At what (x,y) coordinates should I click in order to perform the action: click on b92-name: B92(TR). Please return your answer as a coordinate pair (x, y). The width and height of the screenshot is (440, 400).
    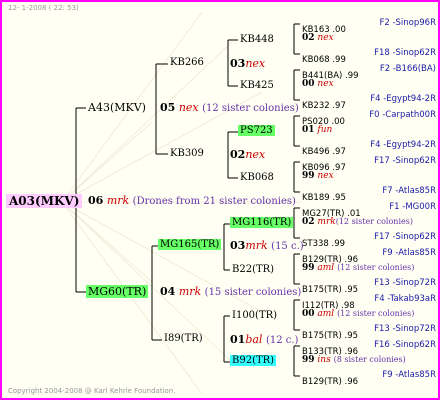
    Looking at the image, I should click on (253, 360).